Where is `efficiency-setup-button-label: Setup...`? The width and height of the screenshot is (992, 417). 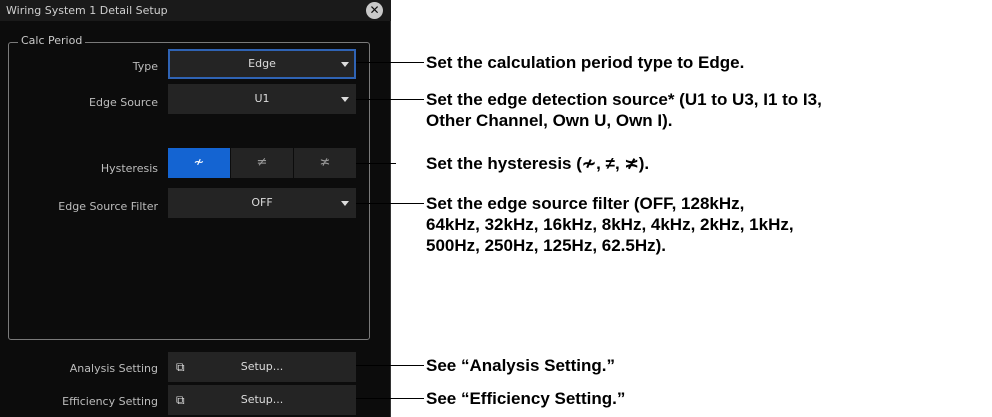
efficiency-setup-button-label: Setup... is located at coordinates (262, 399).